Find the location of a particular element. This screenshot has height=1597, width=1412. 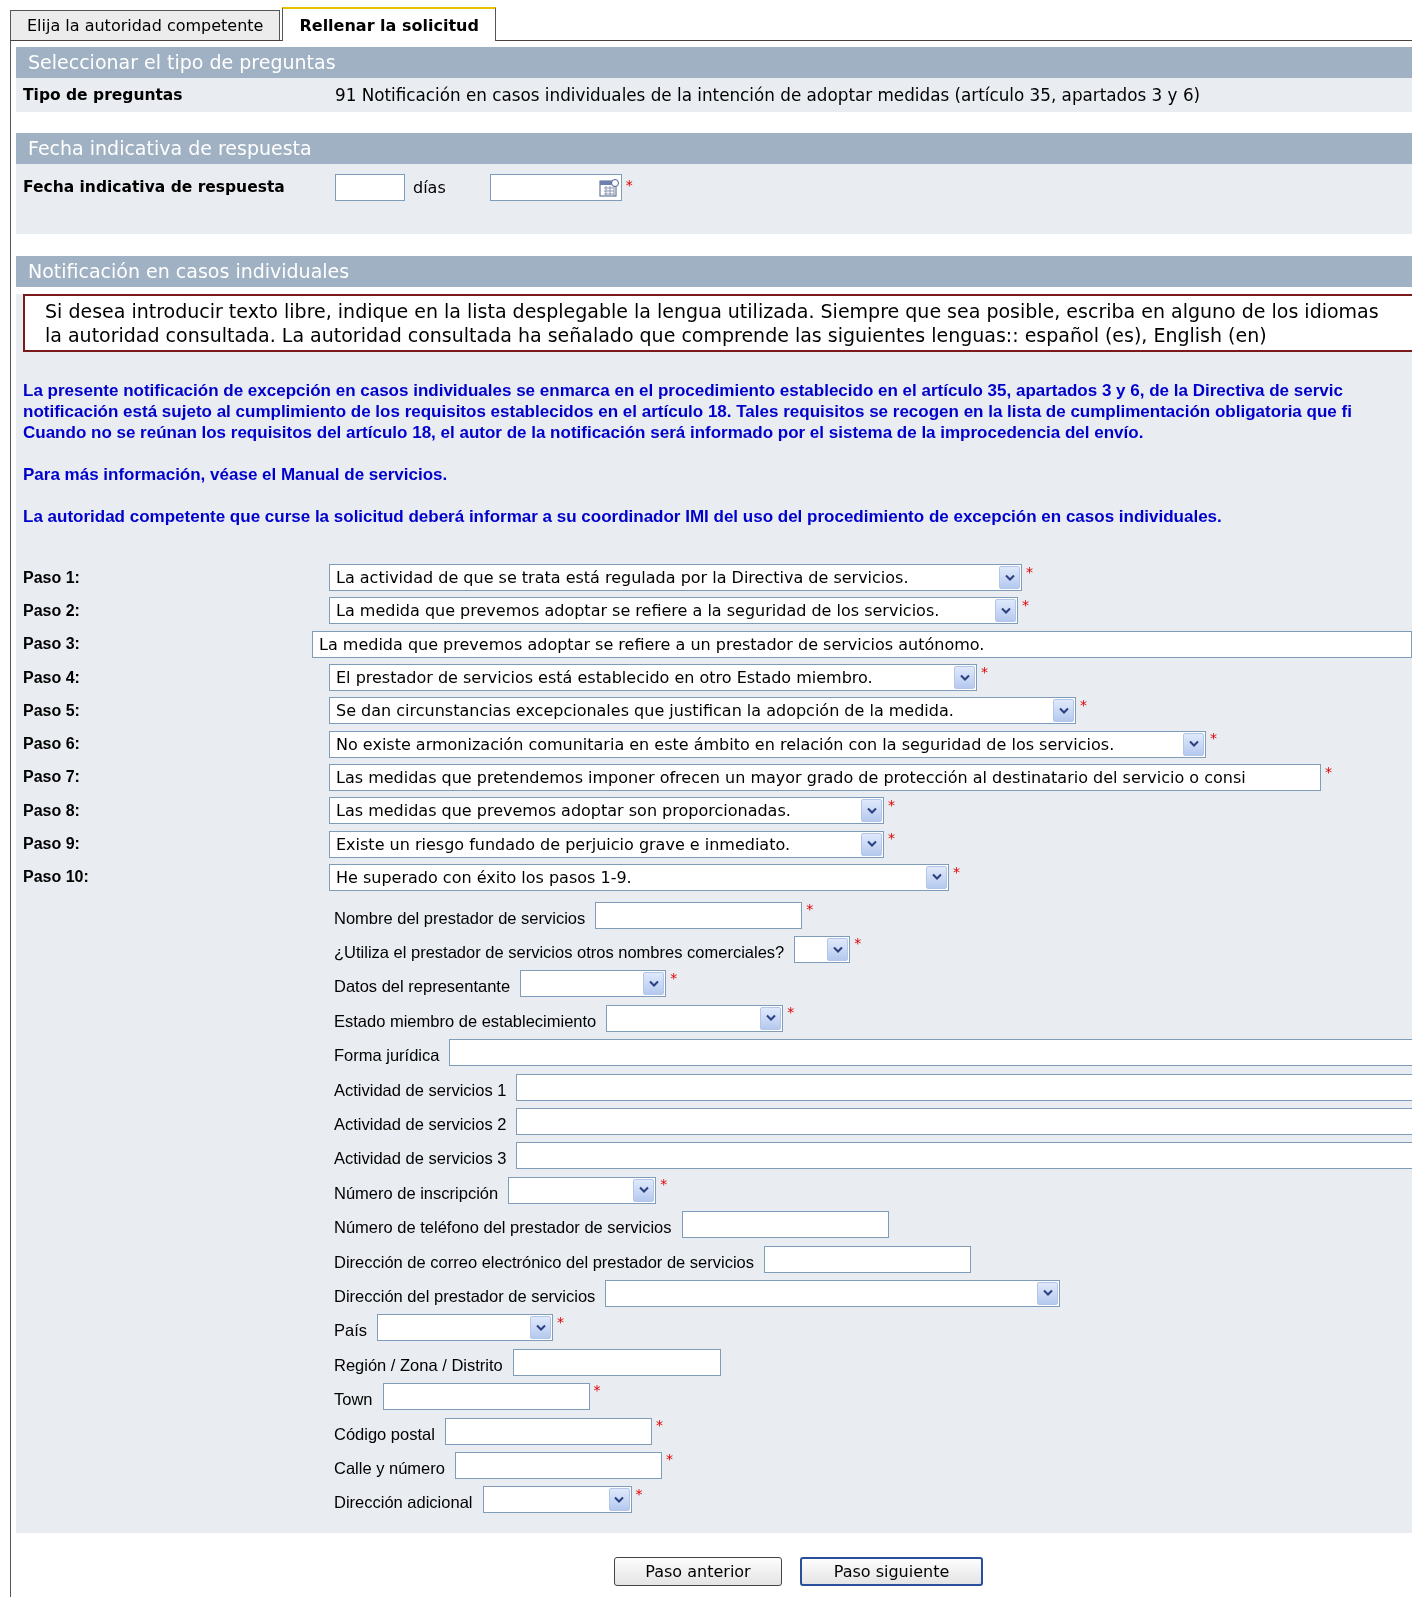

step-button: Paso anterior is located at coordinates (698, 1571).